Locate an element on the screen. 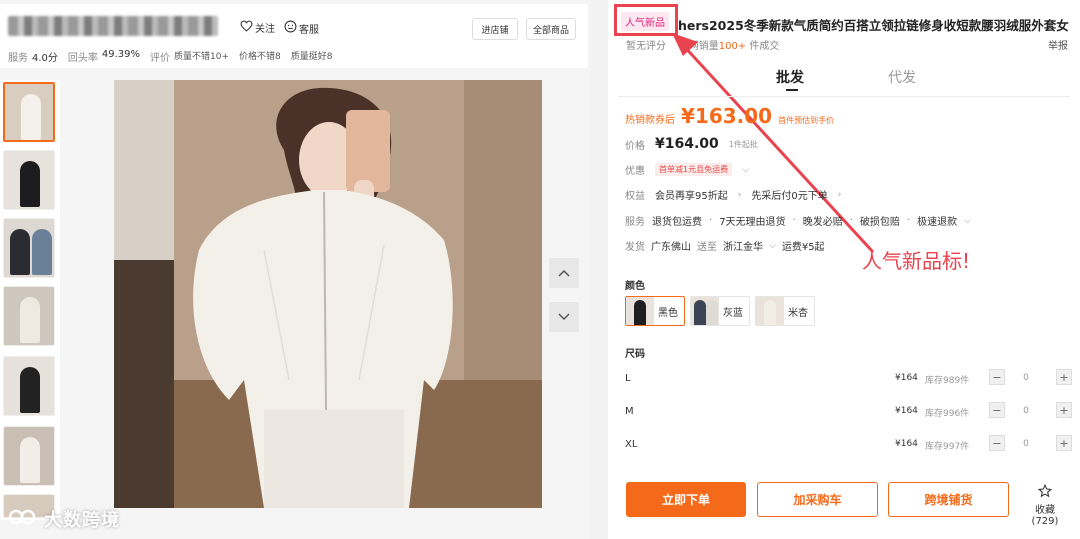 Image resolution: width=1080 pixels, height=539 pixels. tab-wholesale: 批发 is located at coordinates (790, 79).